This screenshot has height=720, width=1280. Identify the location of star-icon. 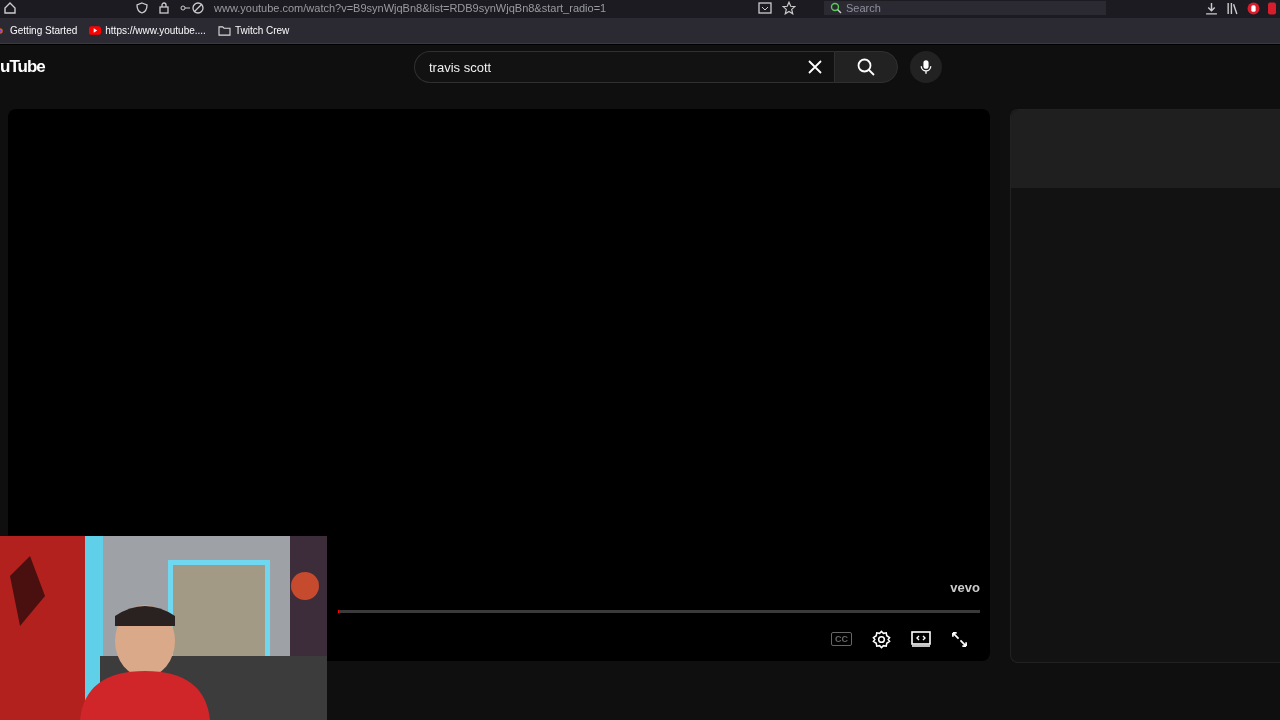
(789, 8).